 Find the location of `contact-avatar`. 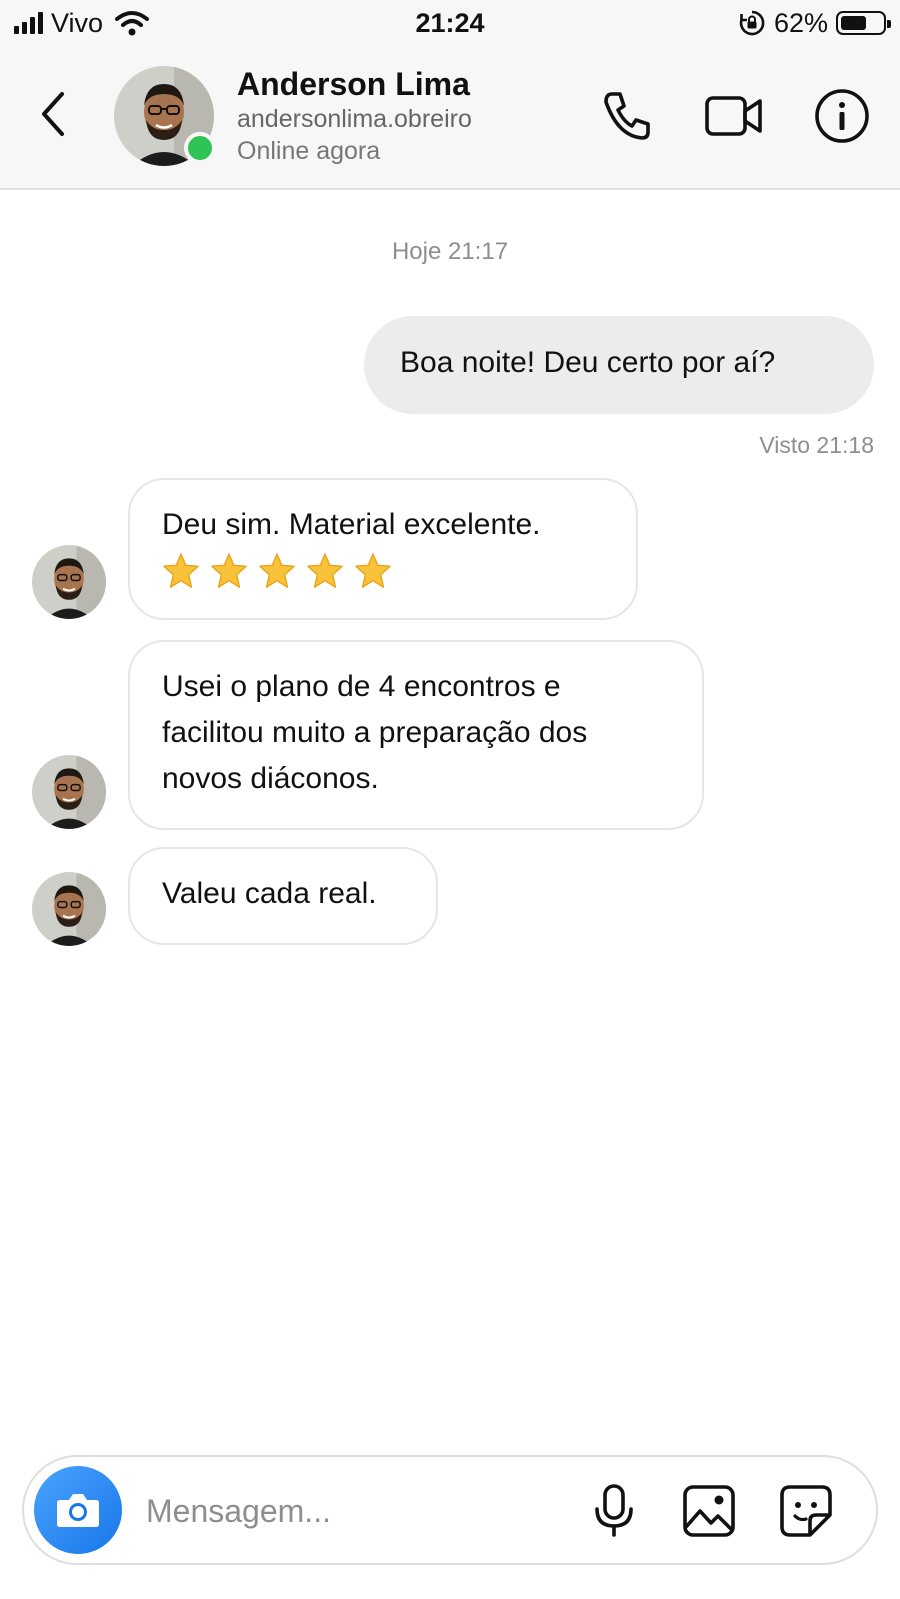

contact-avatar is located at coordinates (165, 116).